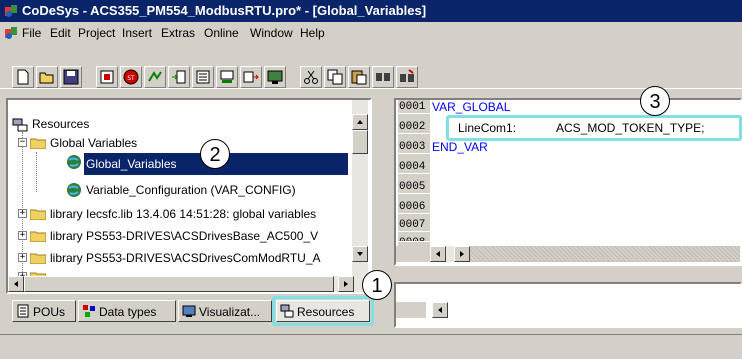 This screenshot has height=359, width=742. I want to click on code-line-end-var: END_VAR, so click(460, 147).